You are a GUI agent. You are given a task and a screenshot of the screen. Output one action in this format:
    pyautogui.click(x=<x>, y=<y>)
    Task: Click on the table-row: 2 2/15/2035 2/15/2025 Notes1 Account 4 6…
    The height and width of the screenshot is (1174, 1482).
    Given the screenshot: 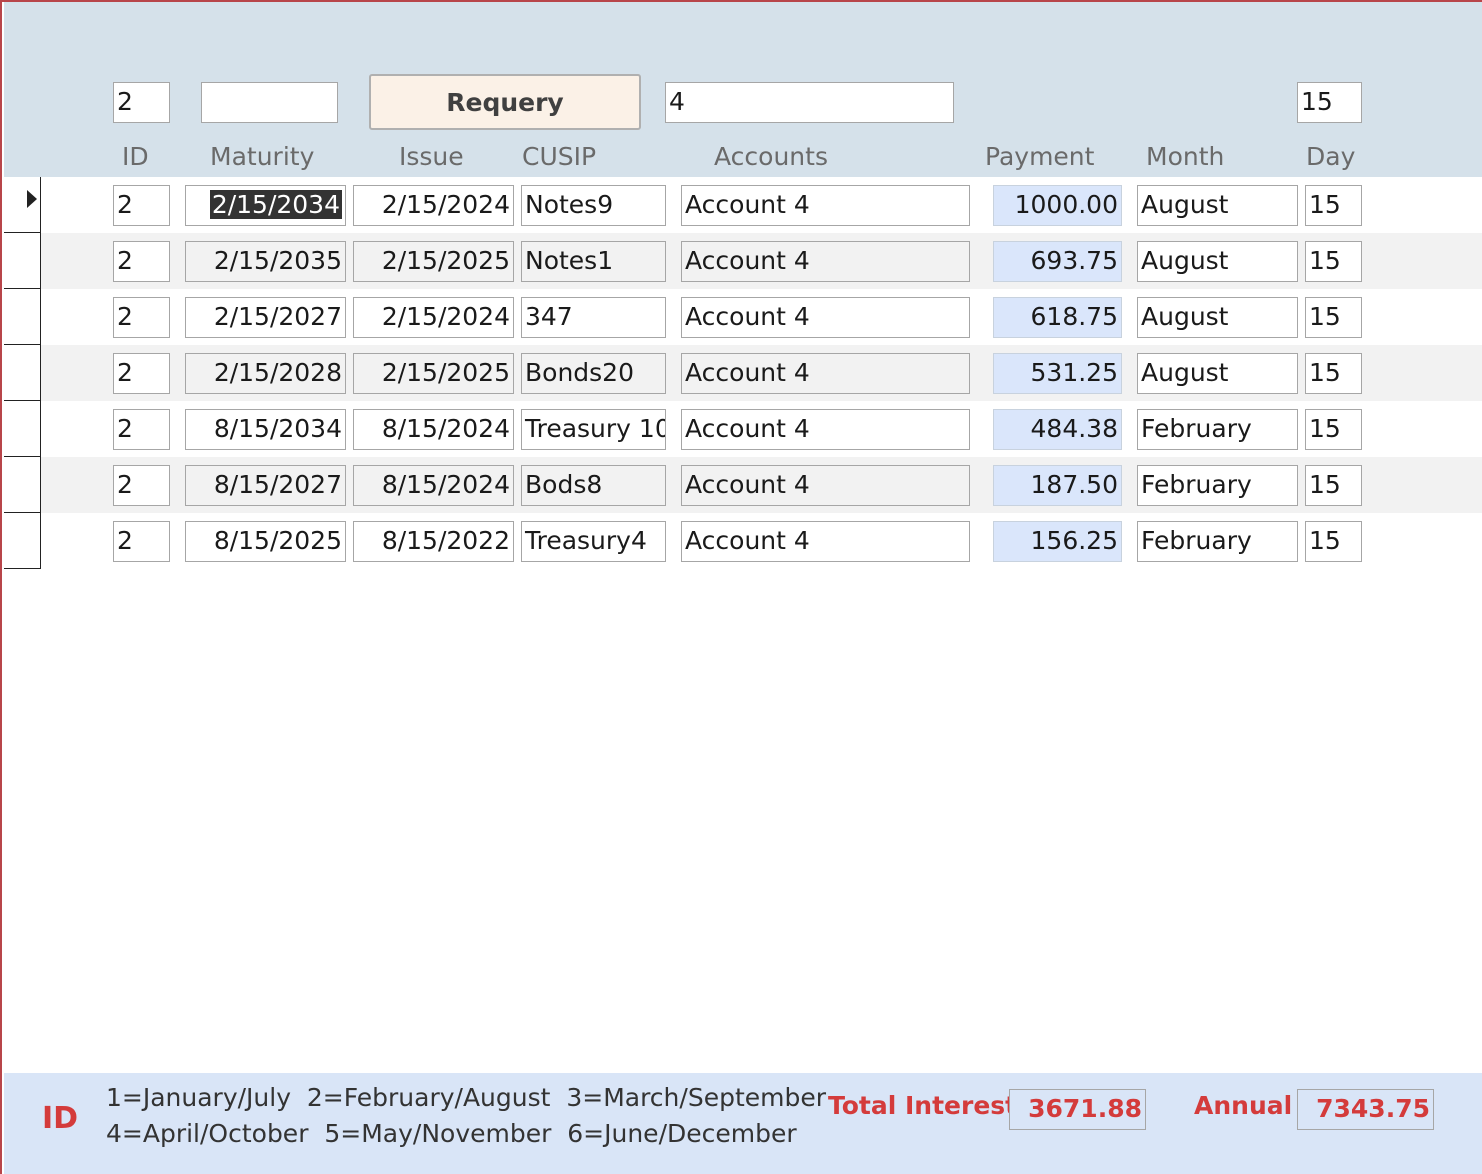 What is the action you would take?
    pyautogui.click(x=743, y=261)
    